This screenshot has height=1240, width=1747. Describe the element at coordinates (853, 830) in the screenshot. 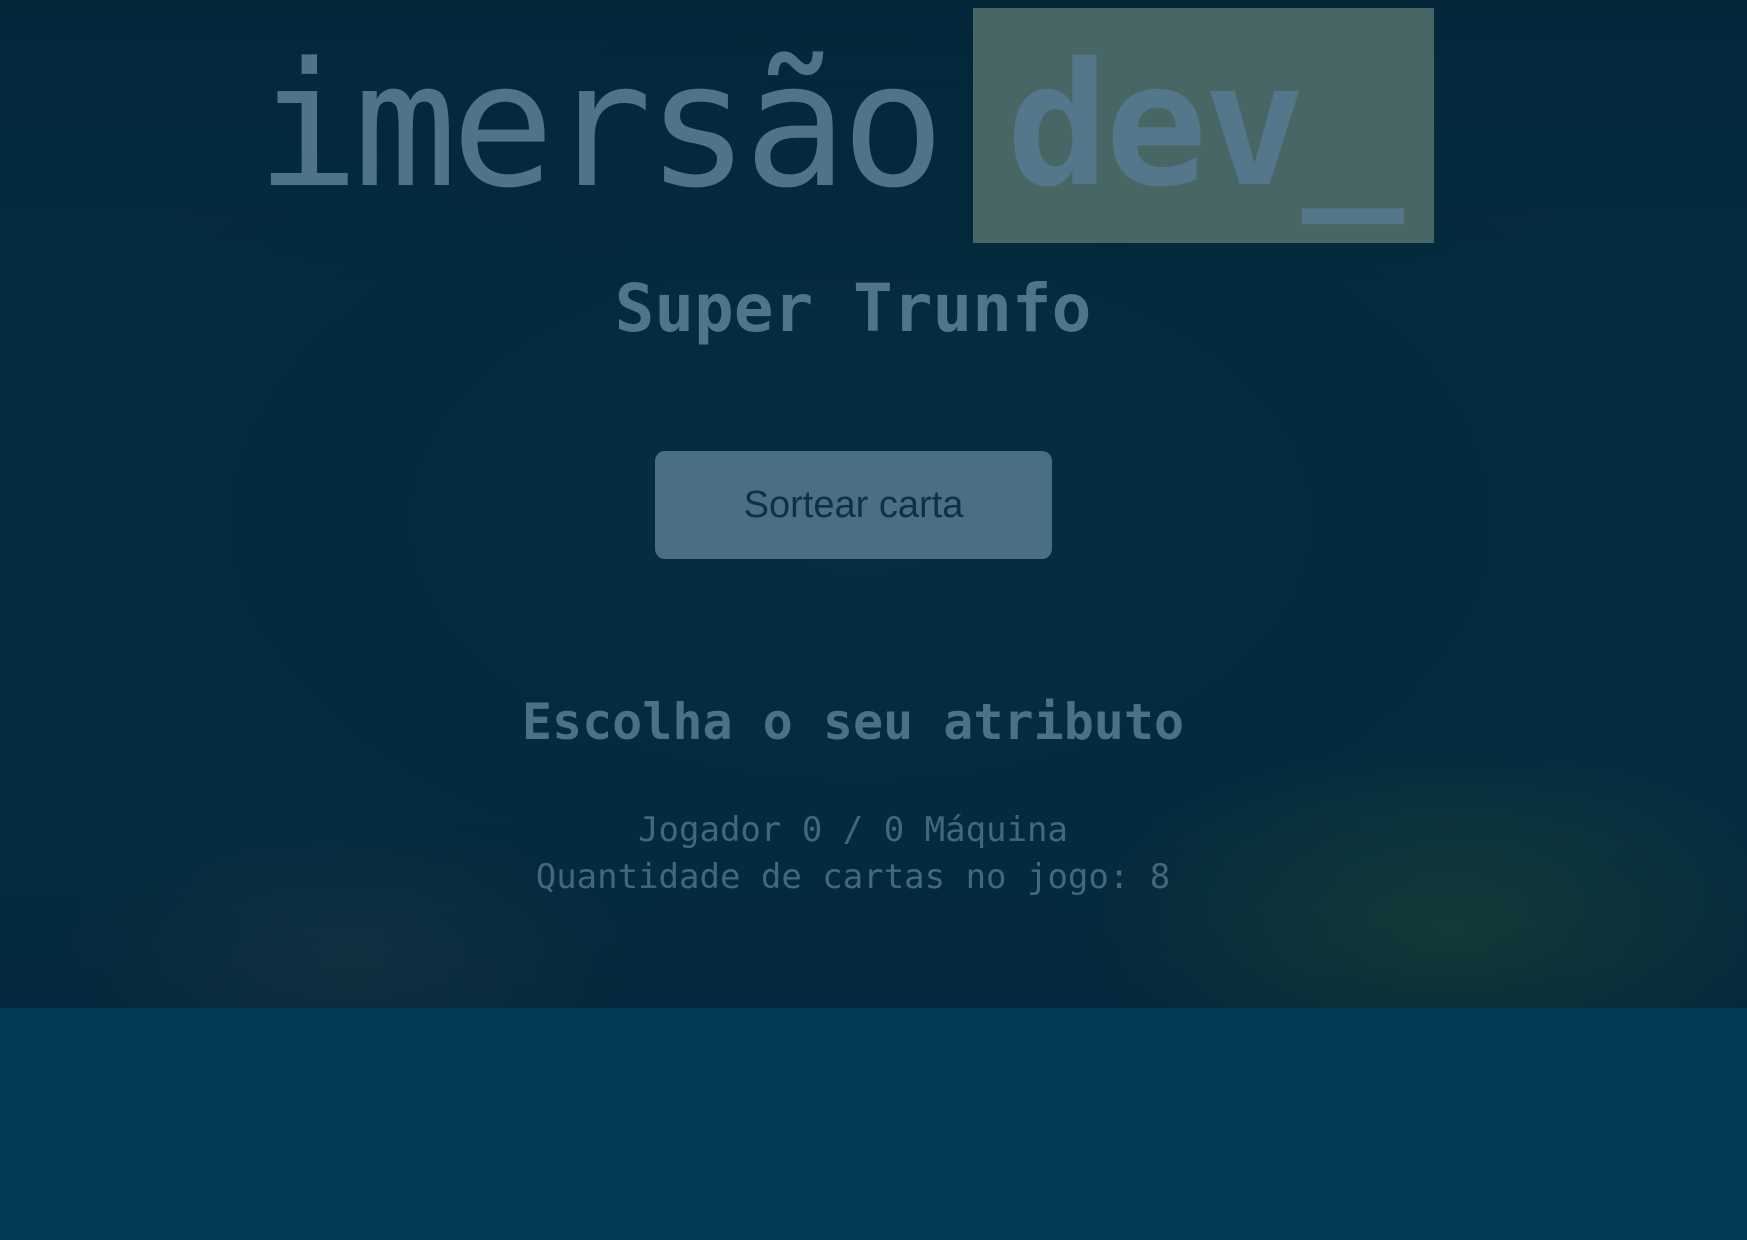

I see `score-text: Jogador 0 / 0 Máquina` at that location.